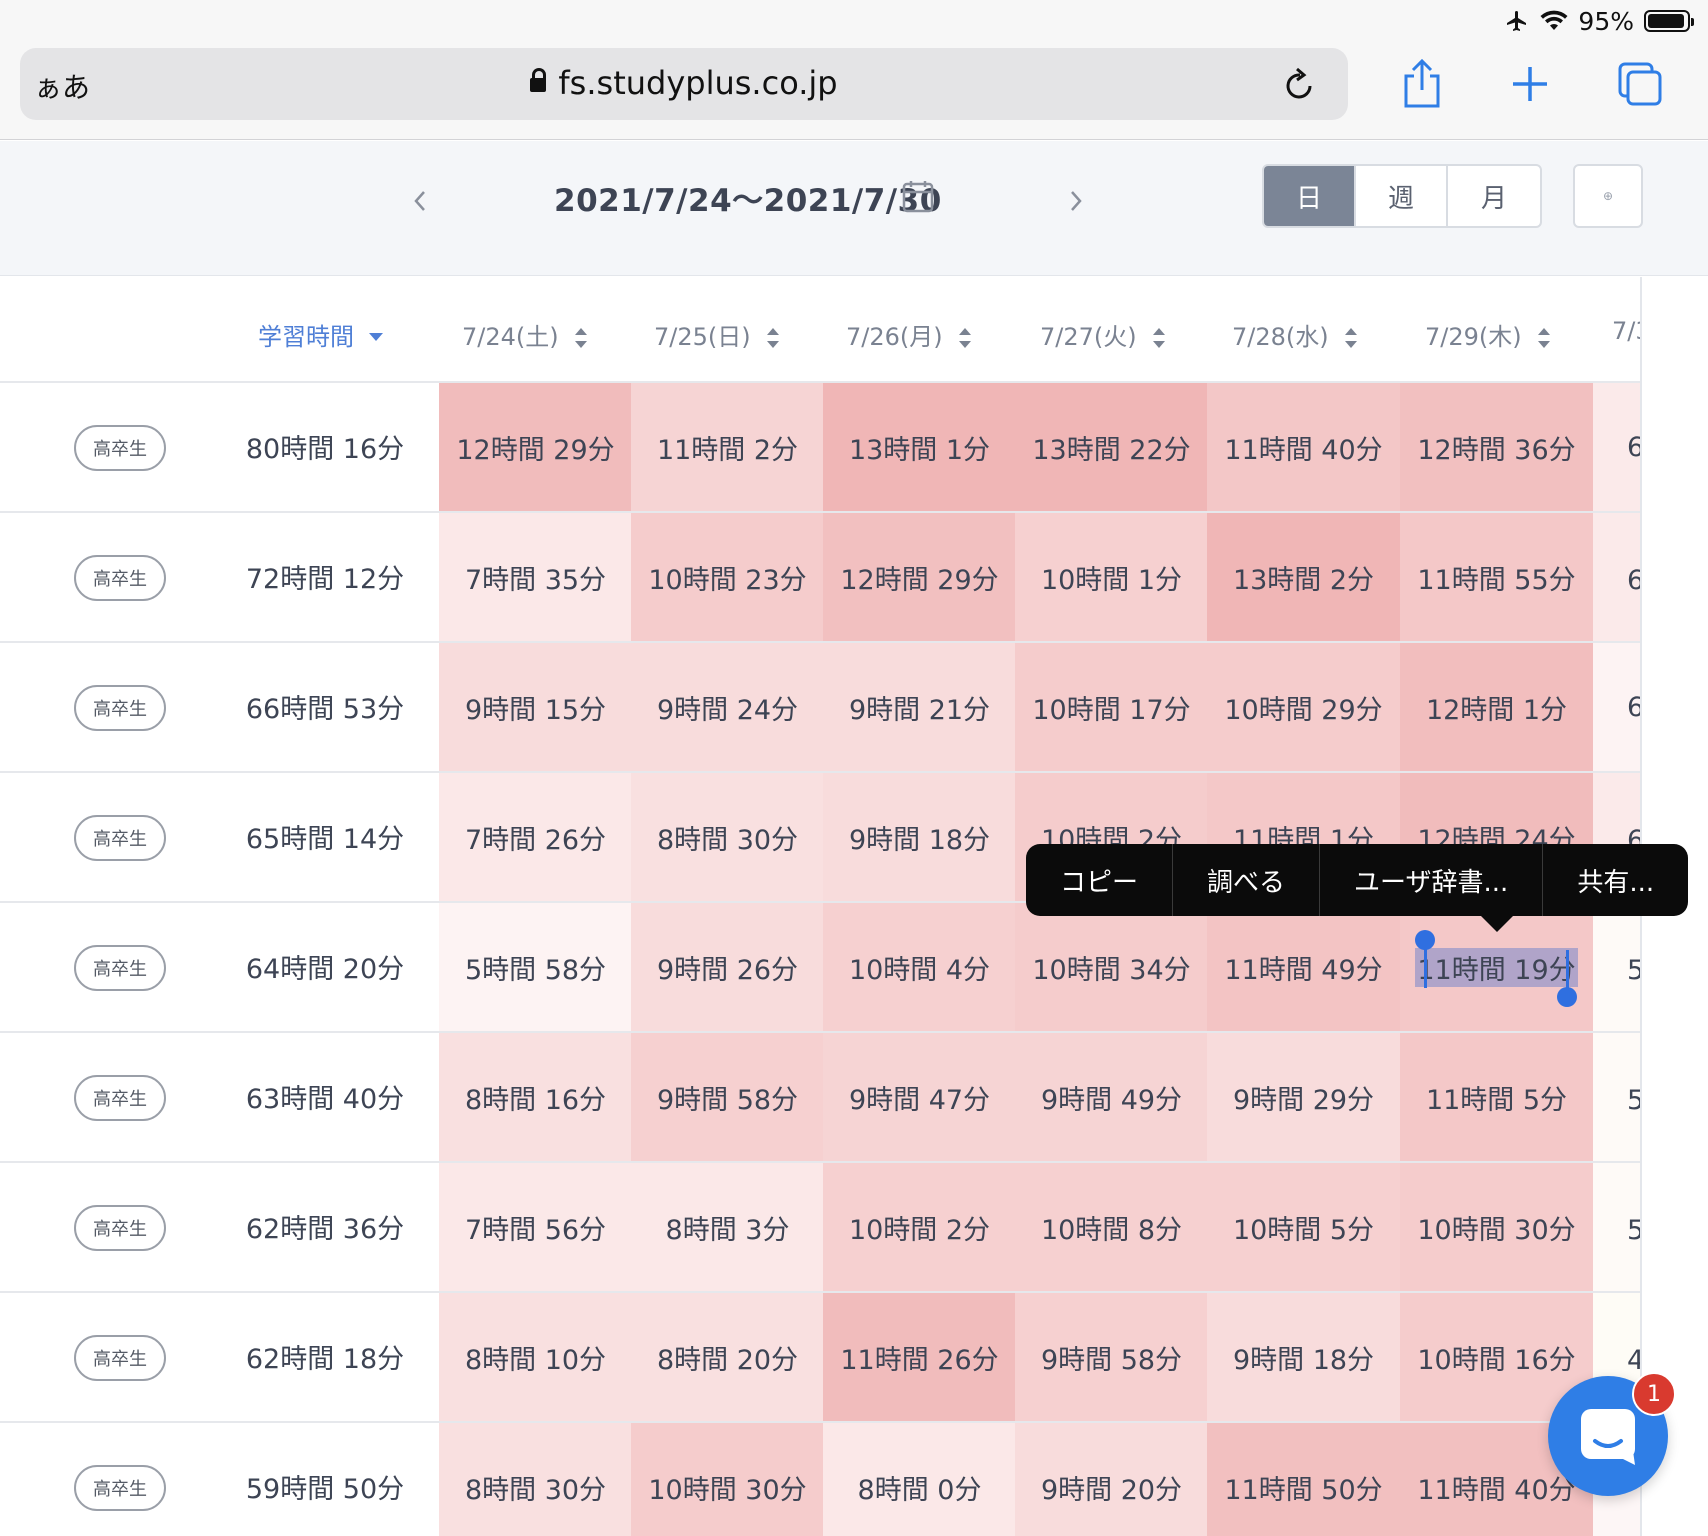  I want to click on day-time-cell: 11時間 26分, so click(919, 1357).